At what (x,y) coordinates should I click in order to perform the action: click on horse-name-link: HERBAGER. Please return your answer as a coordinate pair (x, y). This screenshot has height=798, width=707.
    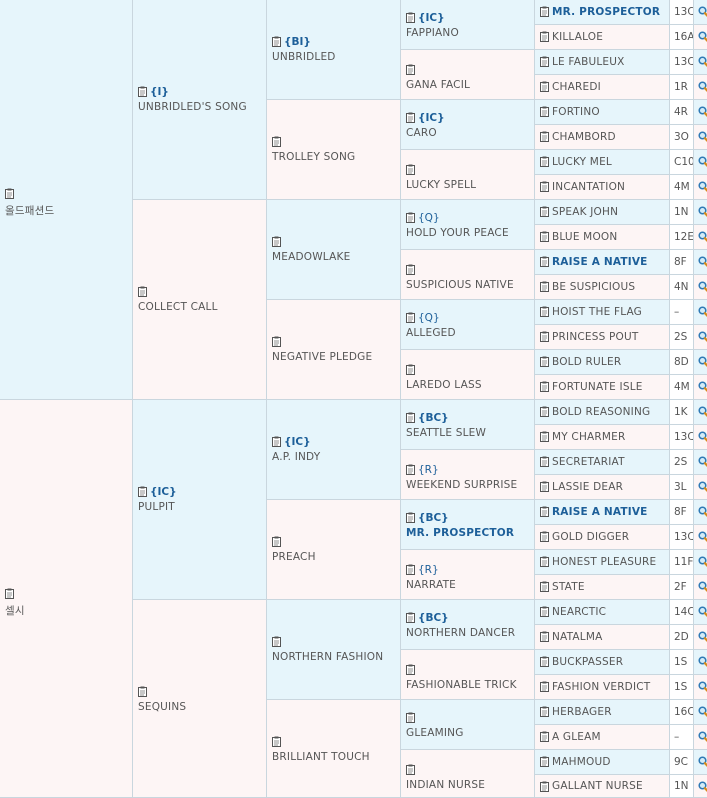
    Looking at the image, I should click on (582, 712).